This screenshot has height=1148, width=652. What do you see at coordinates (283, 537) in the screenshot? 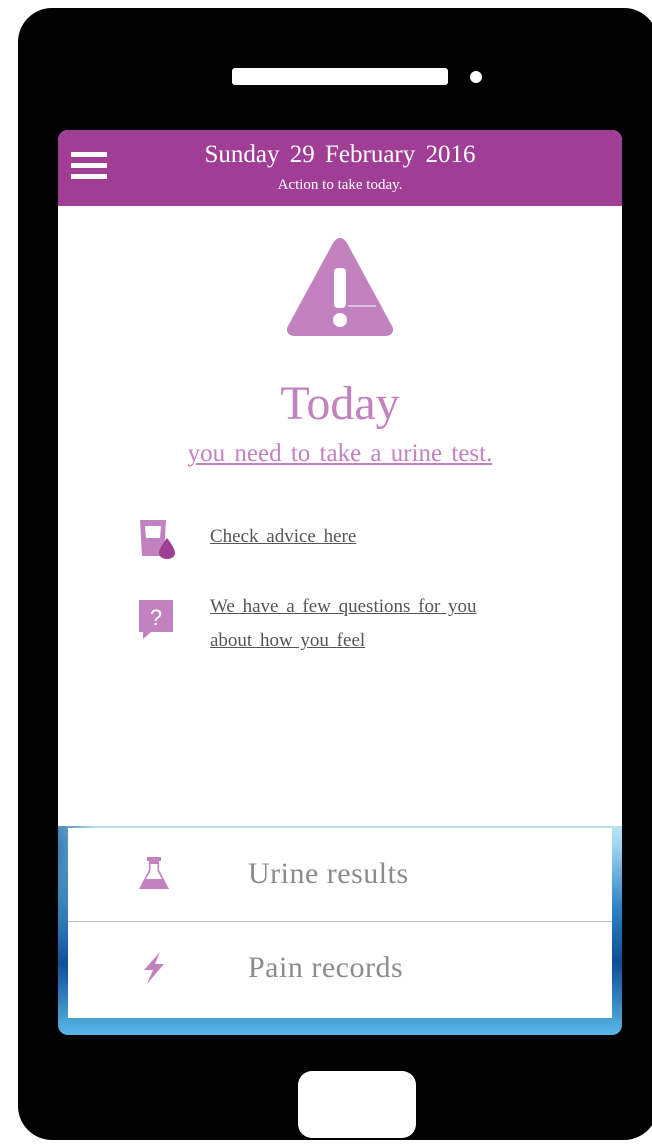
I see `check-advice-link: Check advice here` at bounding box center [283, 537].